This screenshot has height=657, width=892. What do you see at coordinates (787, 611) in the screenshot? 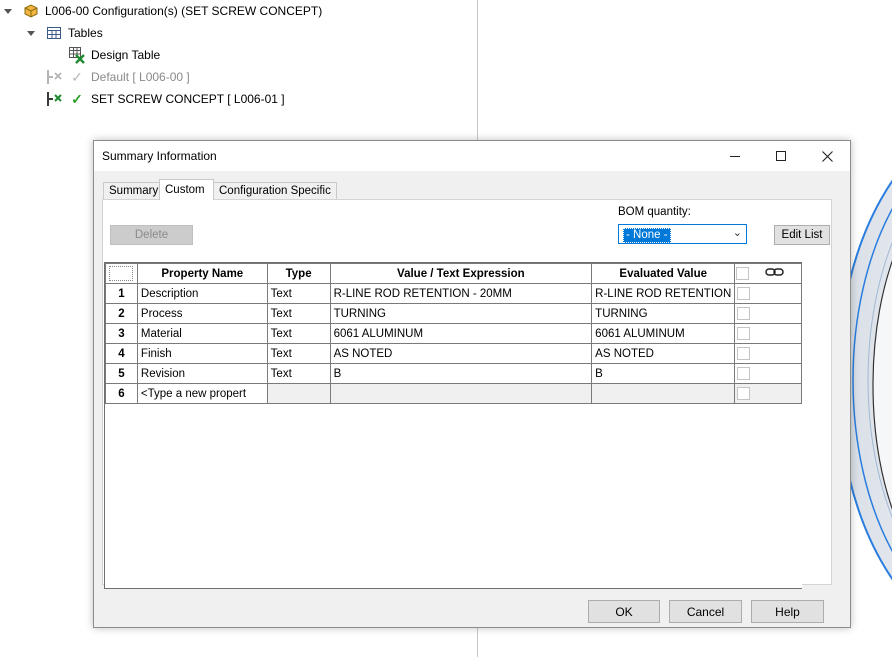
I see `help-button: Help` at bounding box center [787, 611].